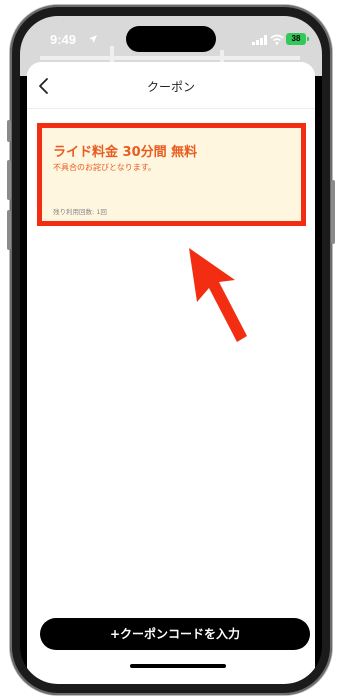  What do you see at coordinates (9, 230) in the screenshot?
I see `volume-down-button` at bounding box center [9, 230].